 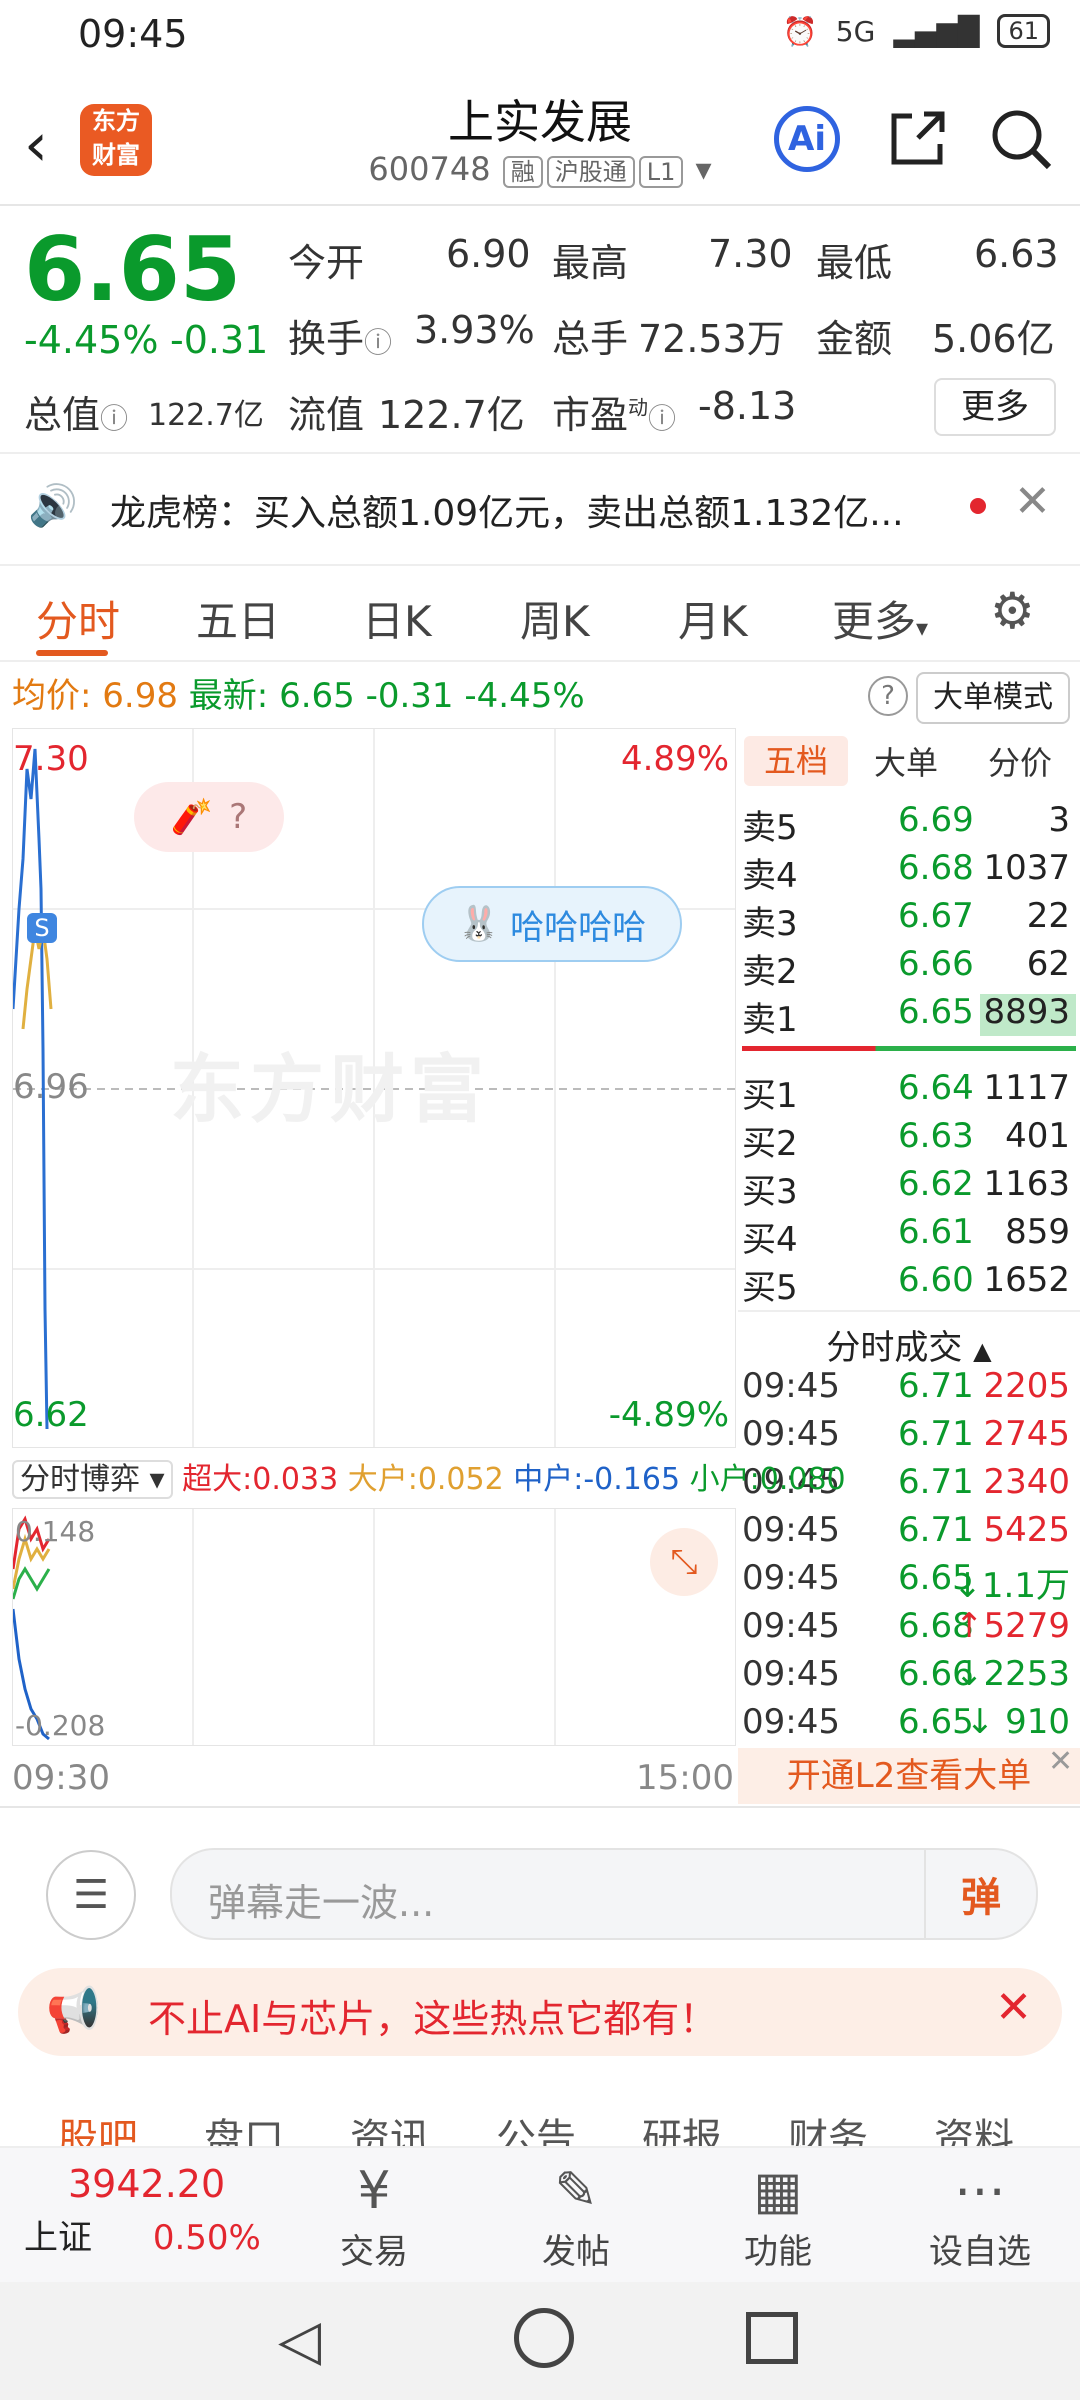 I want to click on trade-button: ¥ 交易, so click(x=374, y=2215).